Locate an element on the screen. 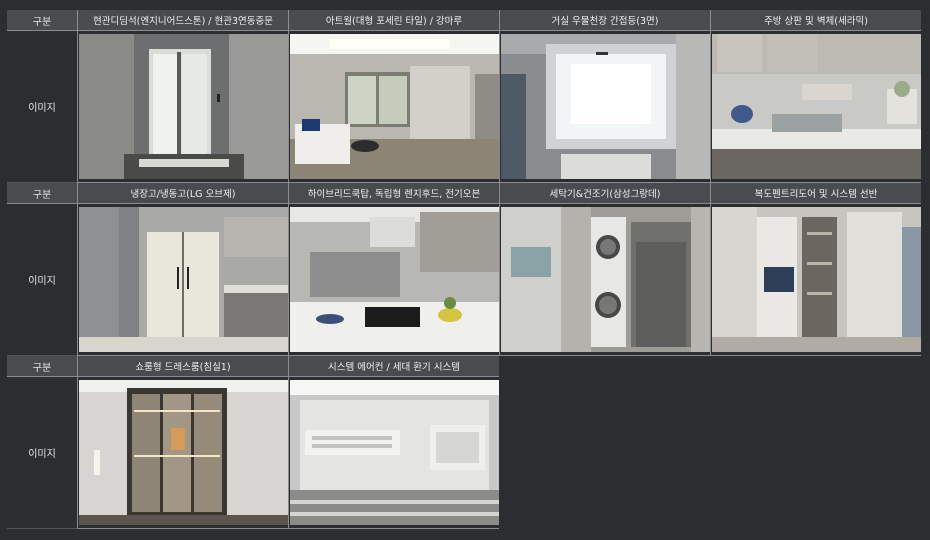 This screenshot has width=930, height=540. dressroom-photo-cell is located at coordinates (182, 453).